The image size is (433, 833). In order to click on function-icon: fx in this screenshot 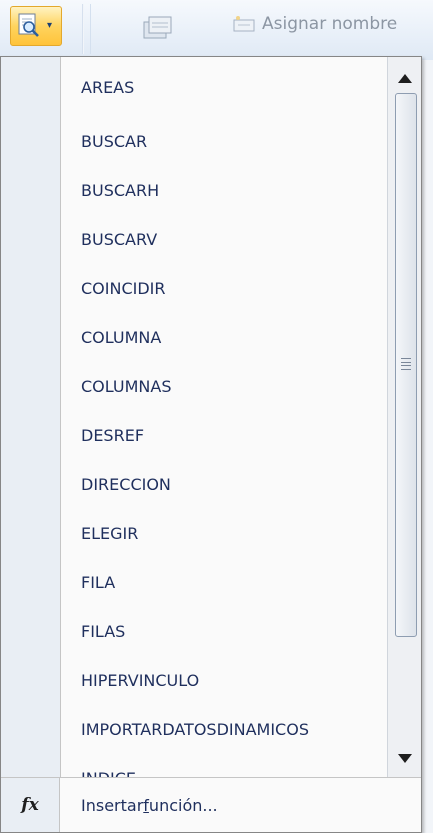, I will do `click(30, 805)`.